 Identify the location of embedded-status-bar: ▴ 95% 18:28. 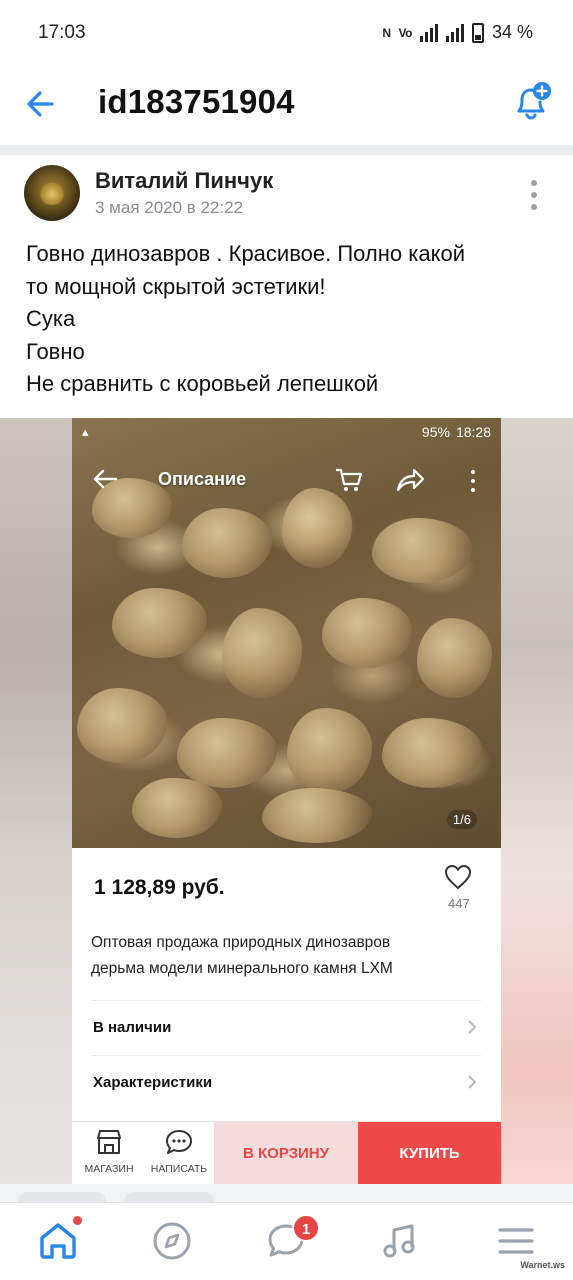
(286, 432).